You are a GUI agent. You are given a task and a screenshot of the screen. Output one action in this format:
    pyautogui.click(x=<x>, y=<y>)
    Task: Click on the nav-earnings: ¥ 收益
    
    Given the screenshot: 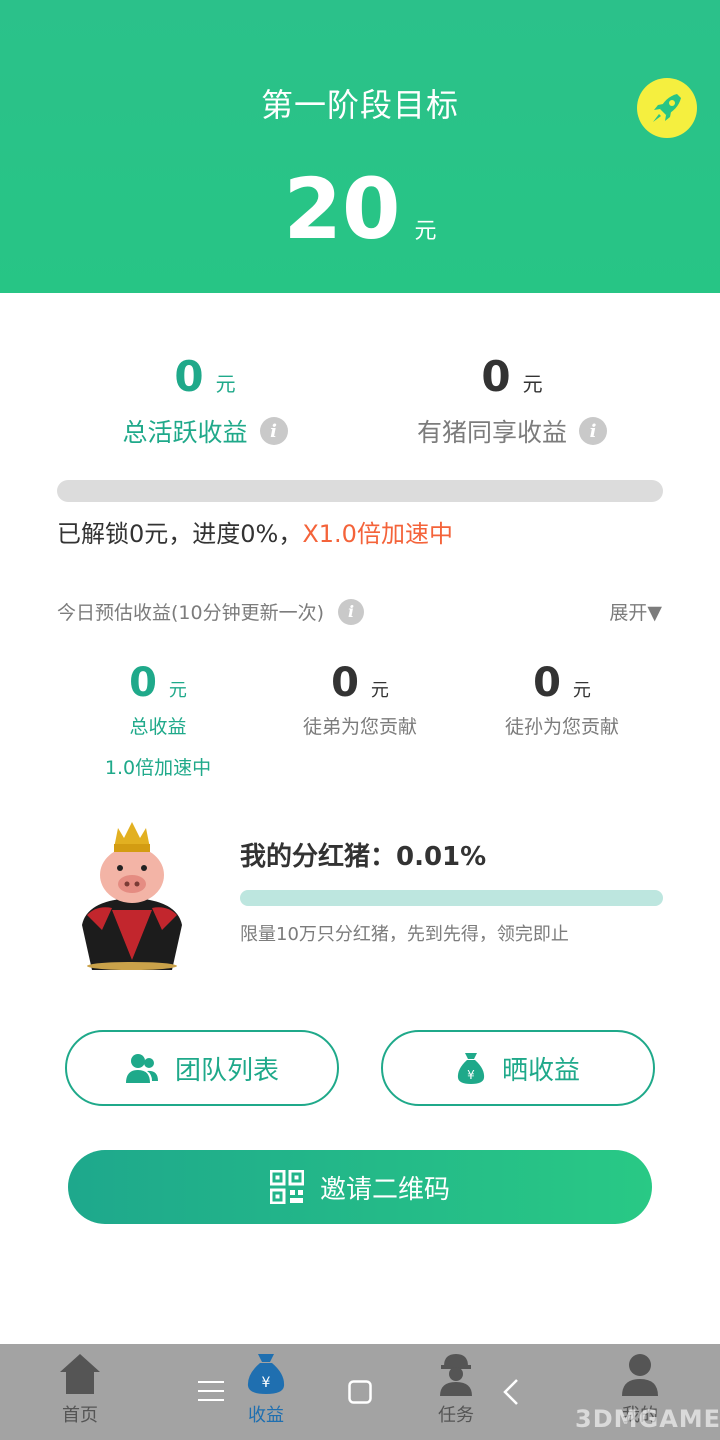 What is the action you would take?
    pyautogui.click(x=266, y=1389)
    